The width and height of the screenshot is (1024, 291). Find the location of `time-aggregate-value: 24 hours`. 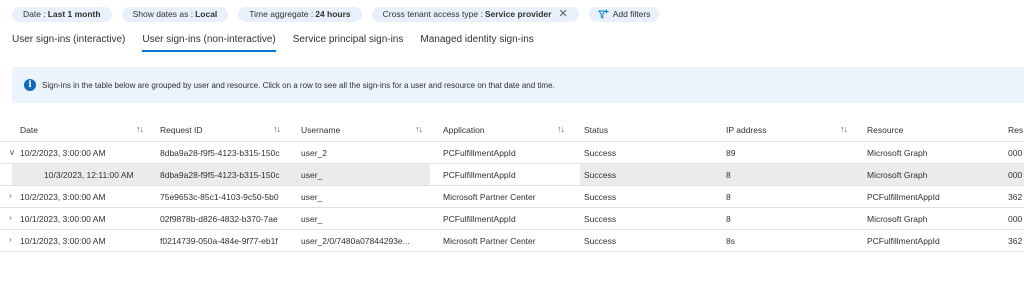

time-aggregate-value: 24 hours is located at coordinates (333, 13).